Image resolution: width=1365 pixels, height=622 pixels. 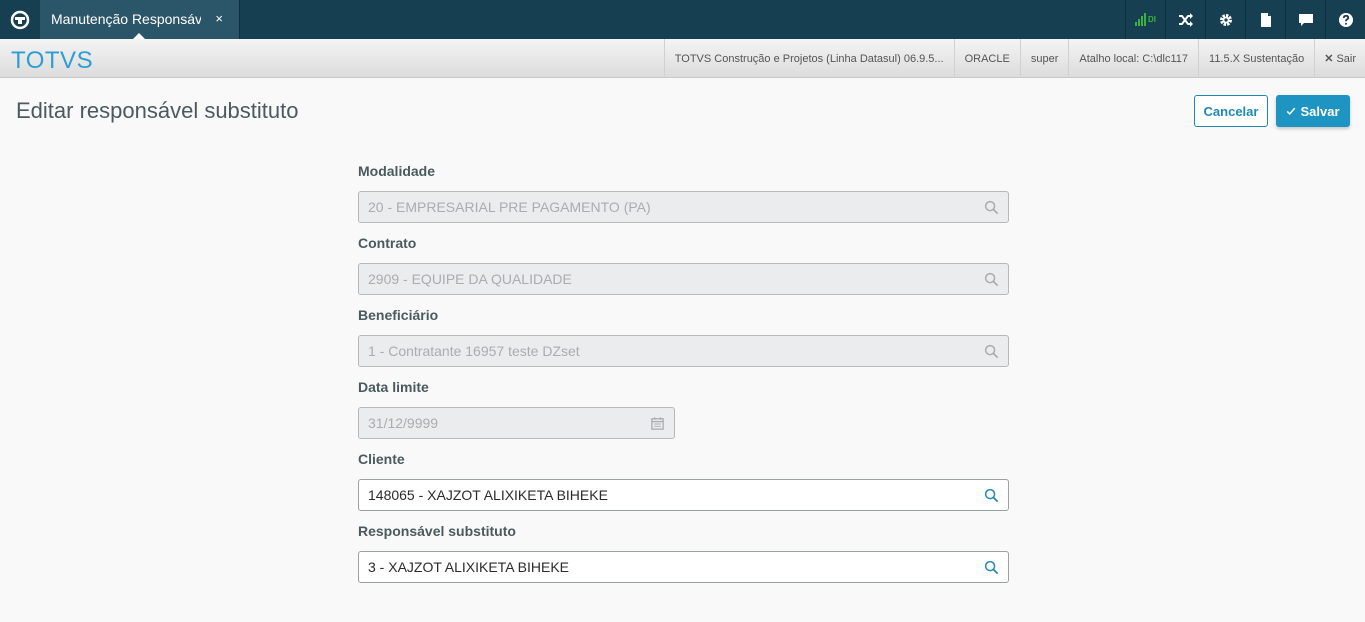 I want to click on chat-icon, so click(x=1305, y=19).